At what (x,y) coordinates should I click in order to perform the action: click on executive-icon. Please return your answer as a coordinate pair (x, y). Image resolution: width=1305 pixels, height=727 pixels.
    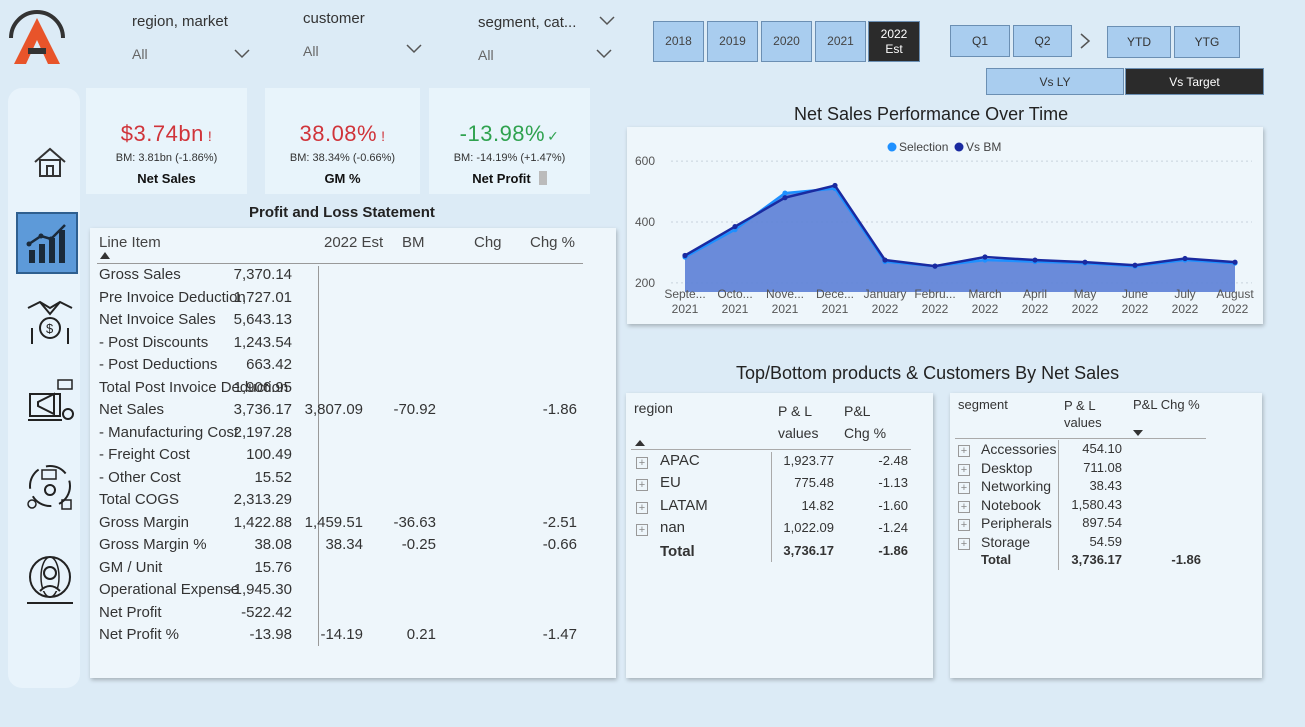
    Looking at the image, I should click on (50, 580).